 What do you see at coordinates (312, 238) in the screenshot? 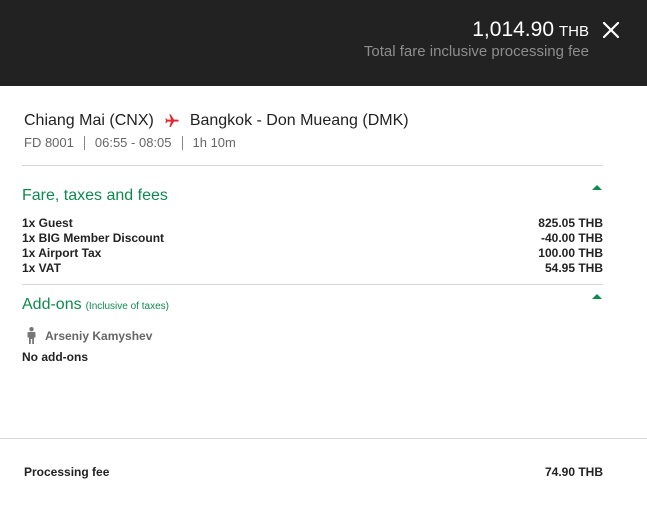
I see `fee-row: 1x BIG Member Discount -40.00 THB` at bounding box center [312, 238].